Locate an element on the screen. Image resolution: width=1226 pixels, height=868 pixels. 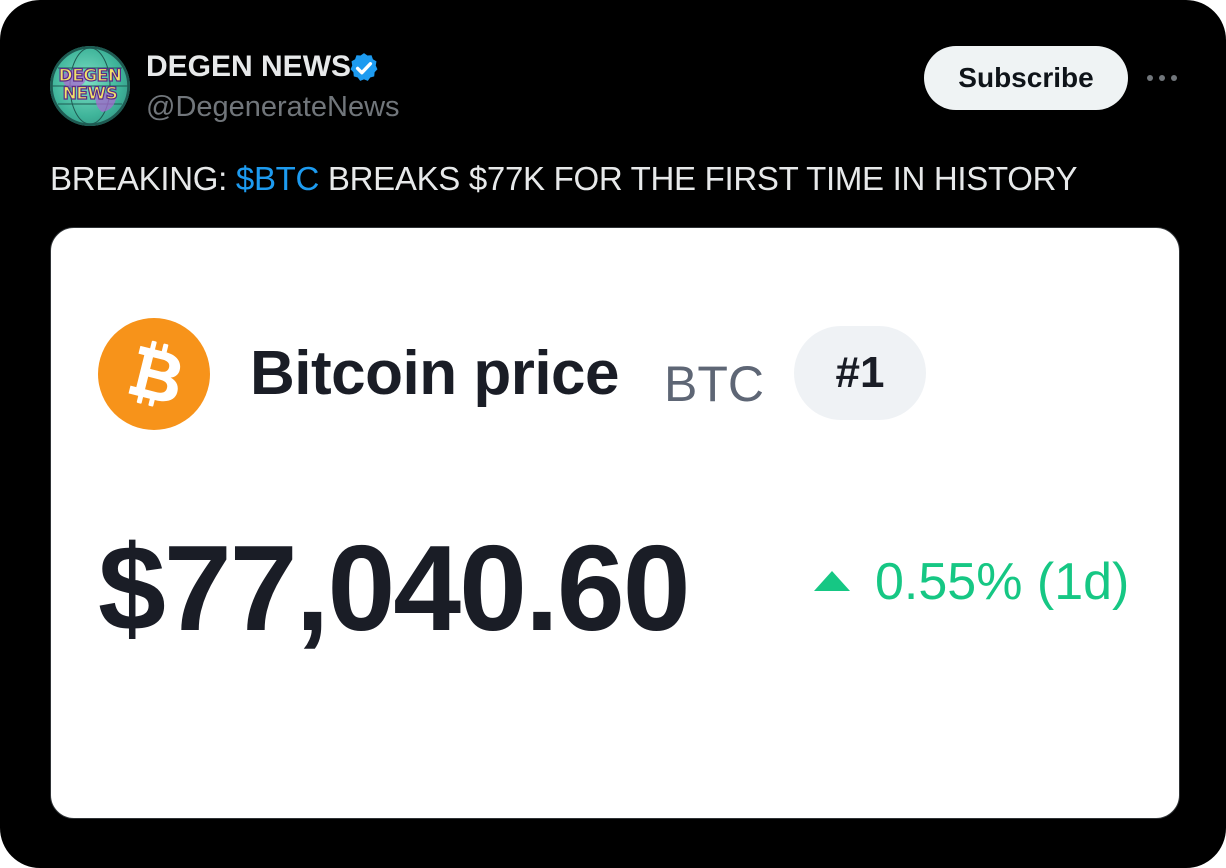
more-horizontal-icon is located at coordinates (1162, 78).